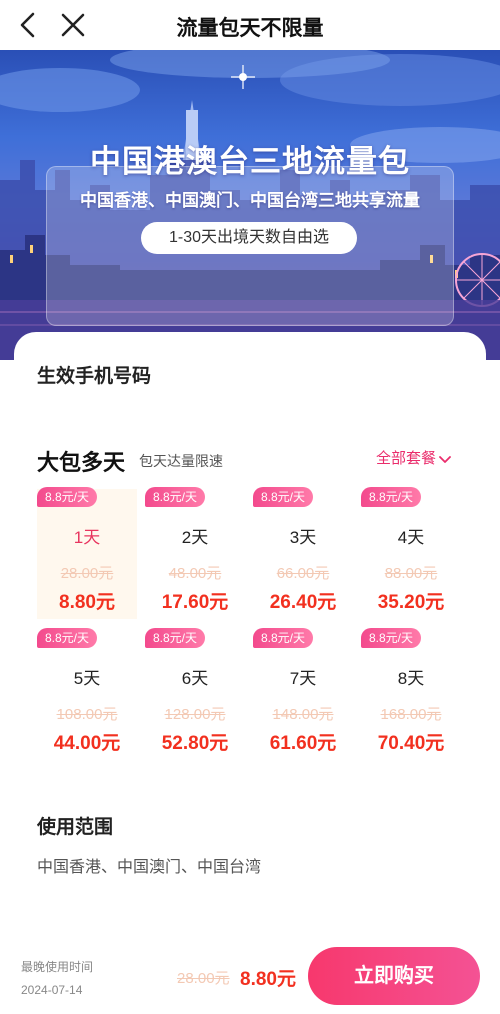 Image resolution: width=500 pixels, height=1014 pixels. I want to click on footer-price: 8.80元, so click(268, 979).